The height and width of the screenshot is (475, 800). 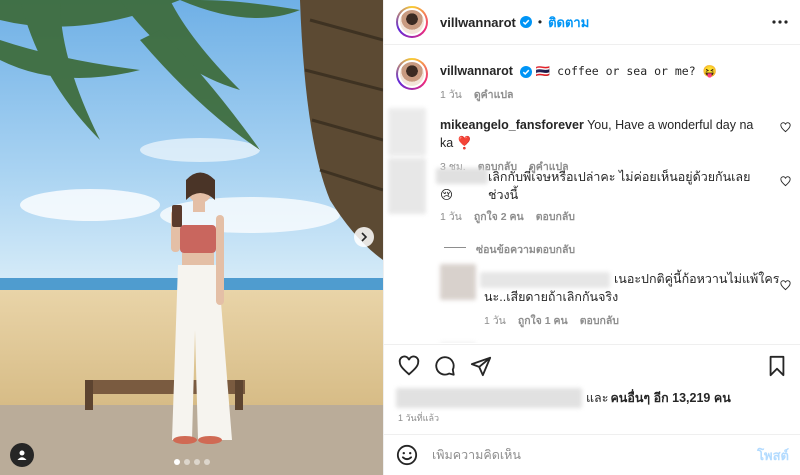 I want to click on reply-text-line2: นะ..เสียดายถ้าเลิกกันจริง, so click(x=551, y=297).